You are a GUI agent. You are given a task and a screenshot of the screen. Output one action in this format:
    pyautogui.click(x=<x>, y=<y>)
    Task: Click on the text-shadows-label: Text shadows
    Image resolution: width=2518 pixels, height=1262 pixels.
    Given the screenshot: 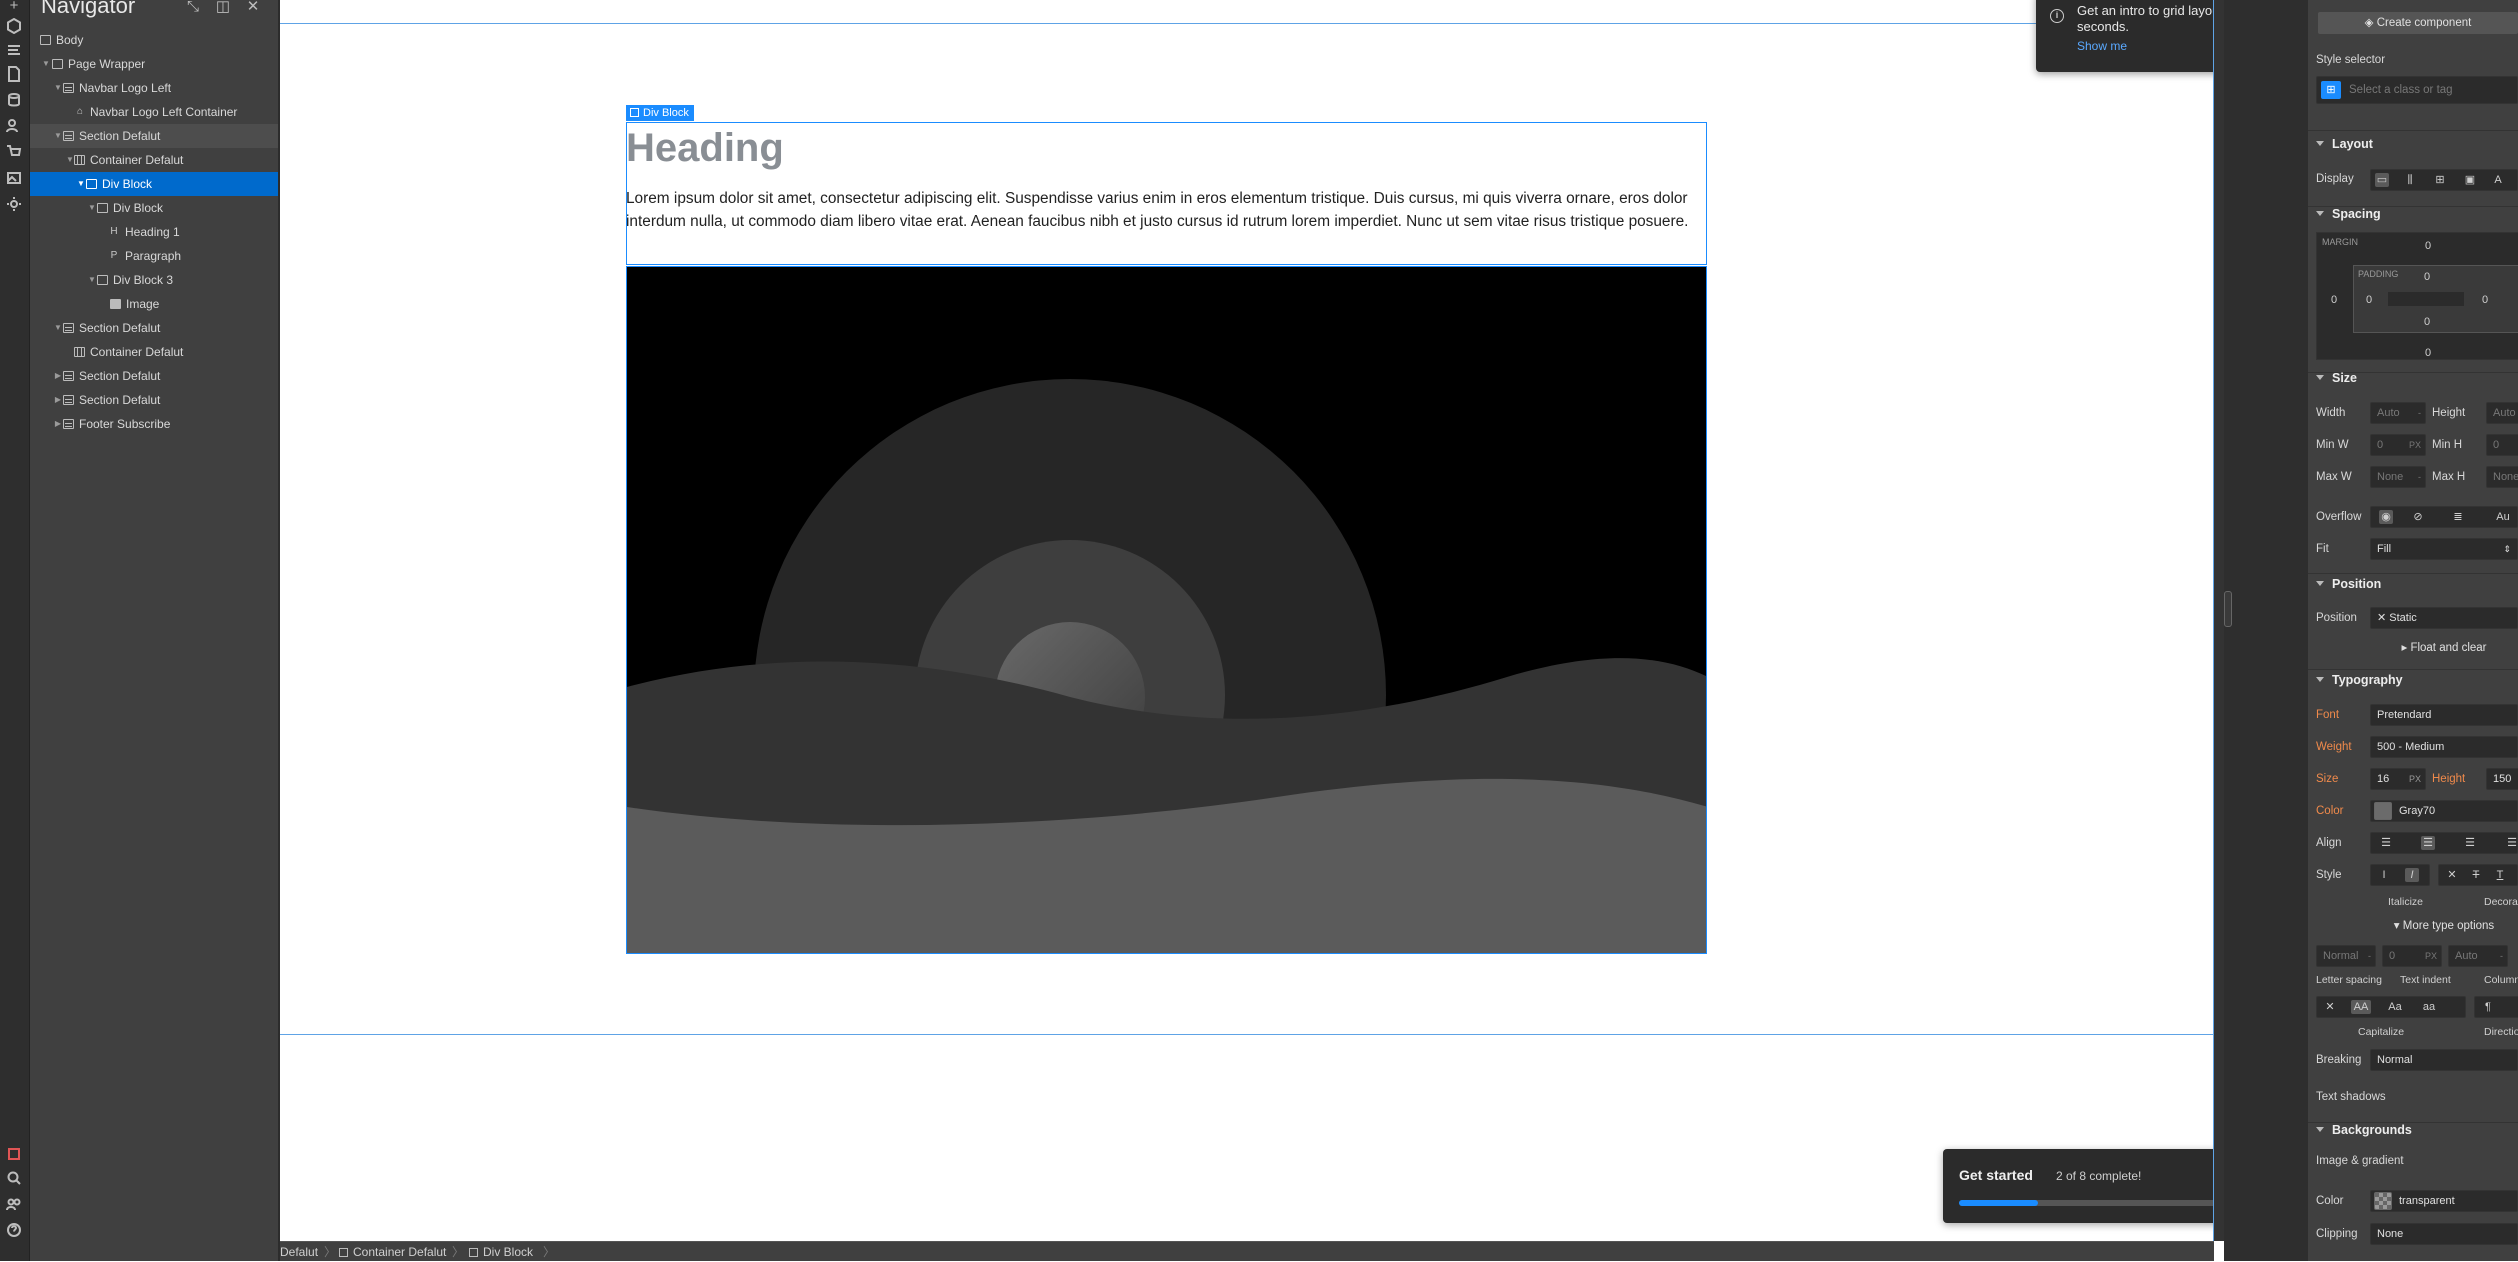 What is the action you would take?
    pyautogui.click(x=2351, y=1097)
    